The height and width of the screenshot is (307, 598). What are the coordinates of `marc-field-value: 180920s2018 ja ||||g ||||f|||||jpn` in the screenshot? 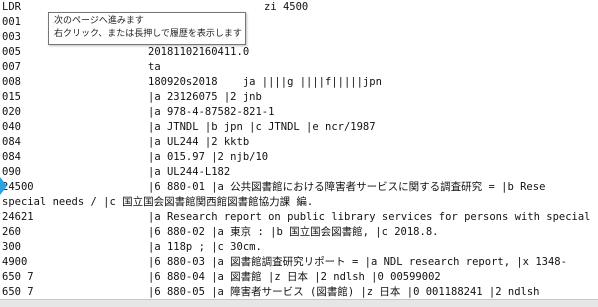 It's located at (265, 82).